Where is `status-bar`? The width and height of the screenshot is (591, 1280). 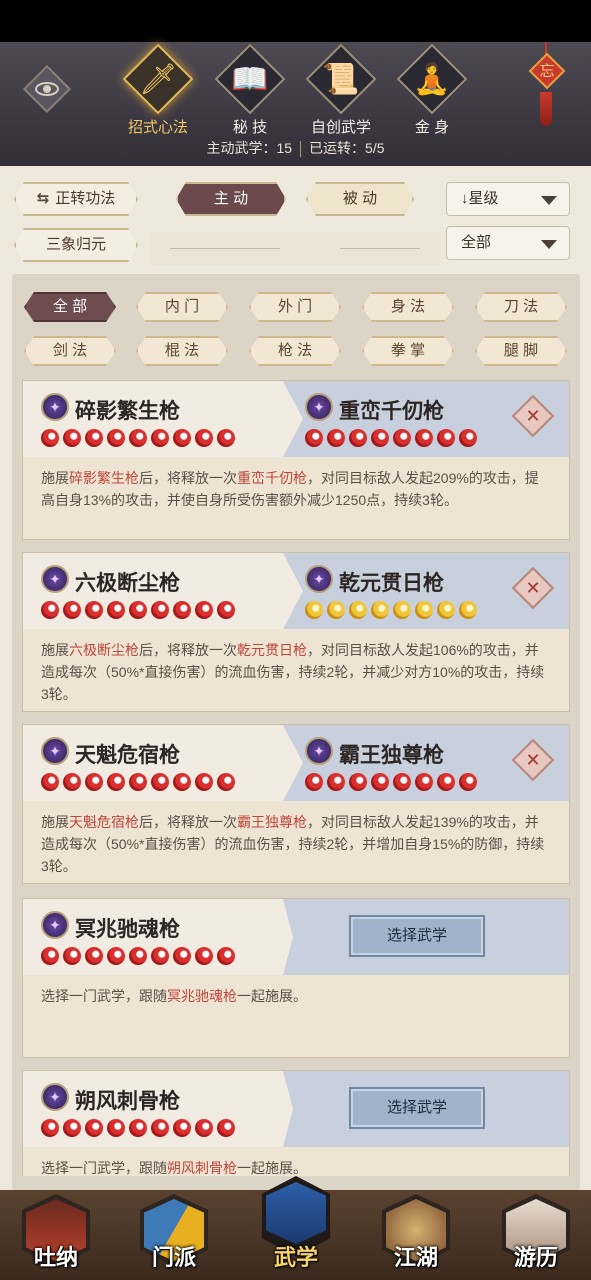
status-bar is located at coordinates (295, 21).